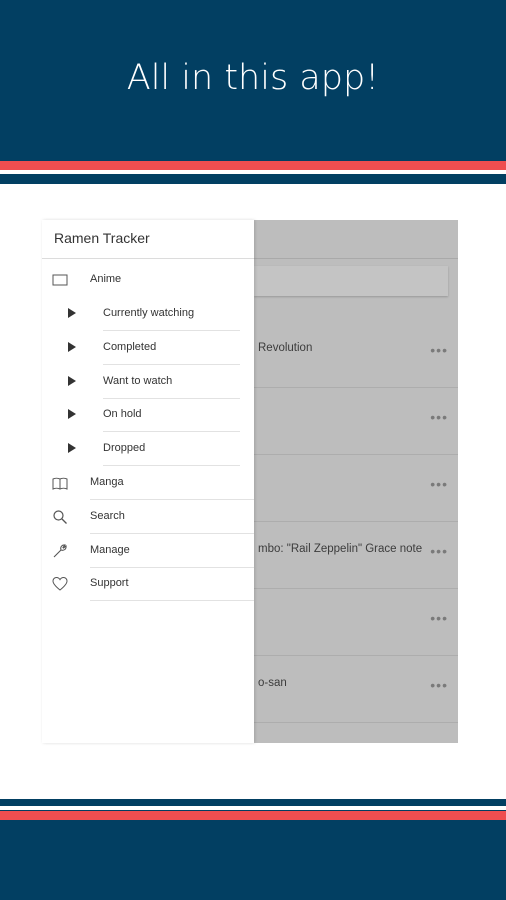  Describe the element at coordinates (102, 238) in the screenshot. I see `app-title: Ramen Tracker` at that location.